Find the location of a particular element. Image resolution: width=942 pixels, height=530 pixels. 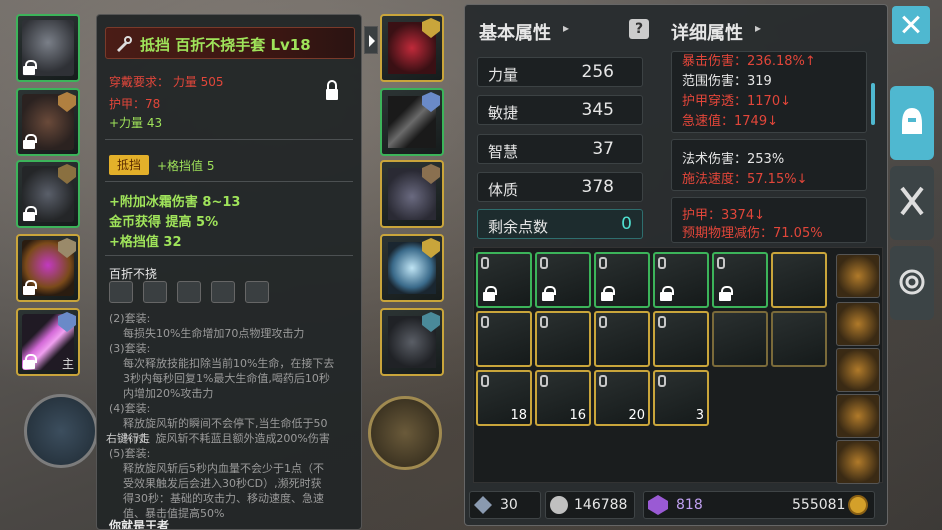

shard-count: 30 is located at coordinates (509, 505).